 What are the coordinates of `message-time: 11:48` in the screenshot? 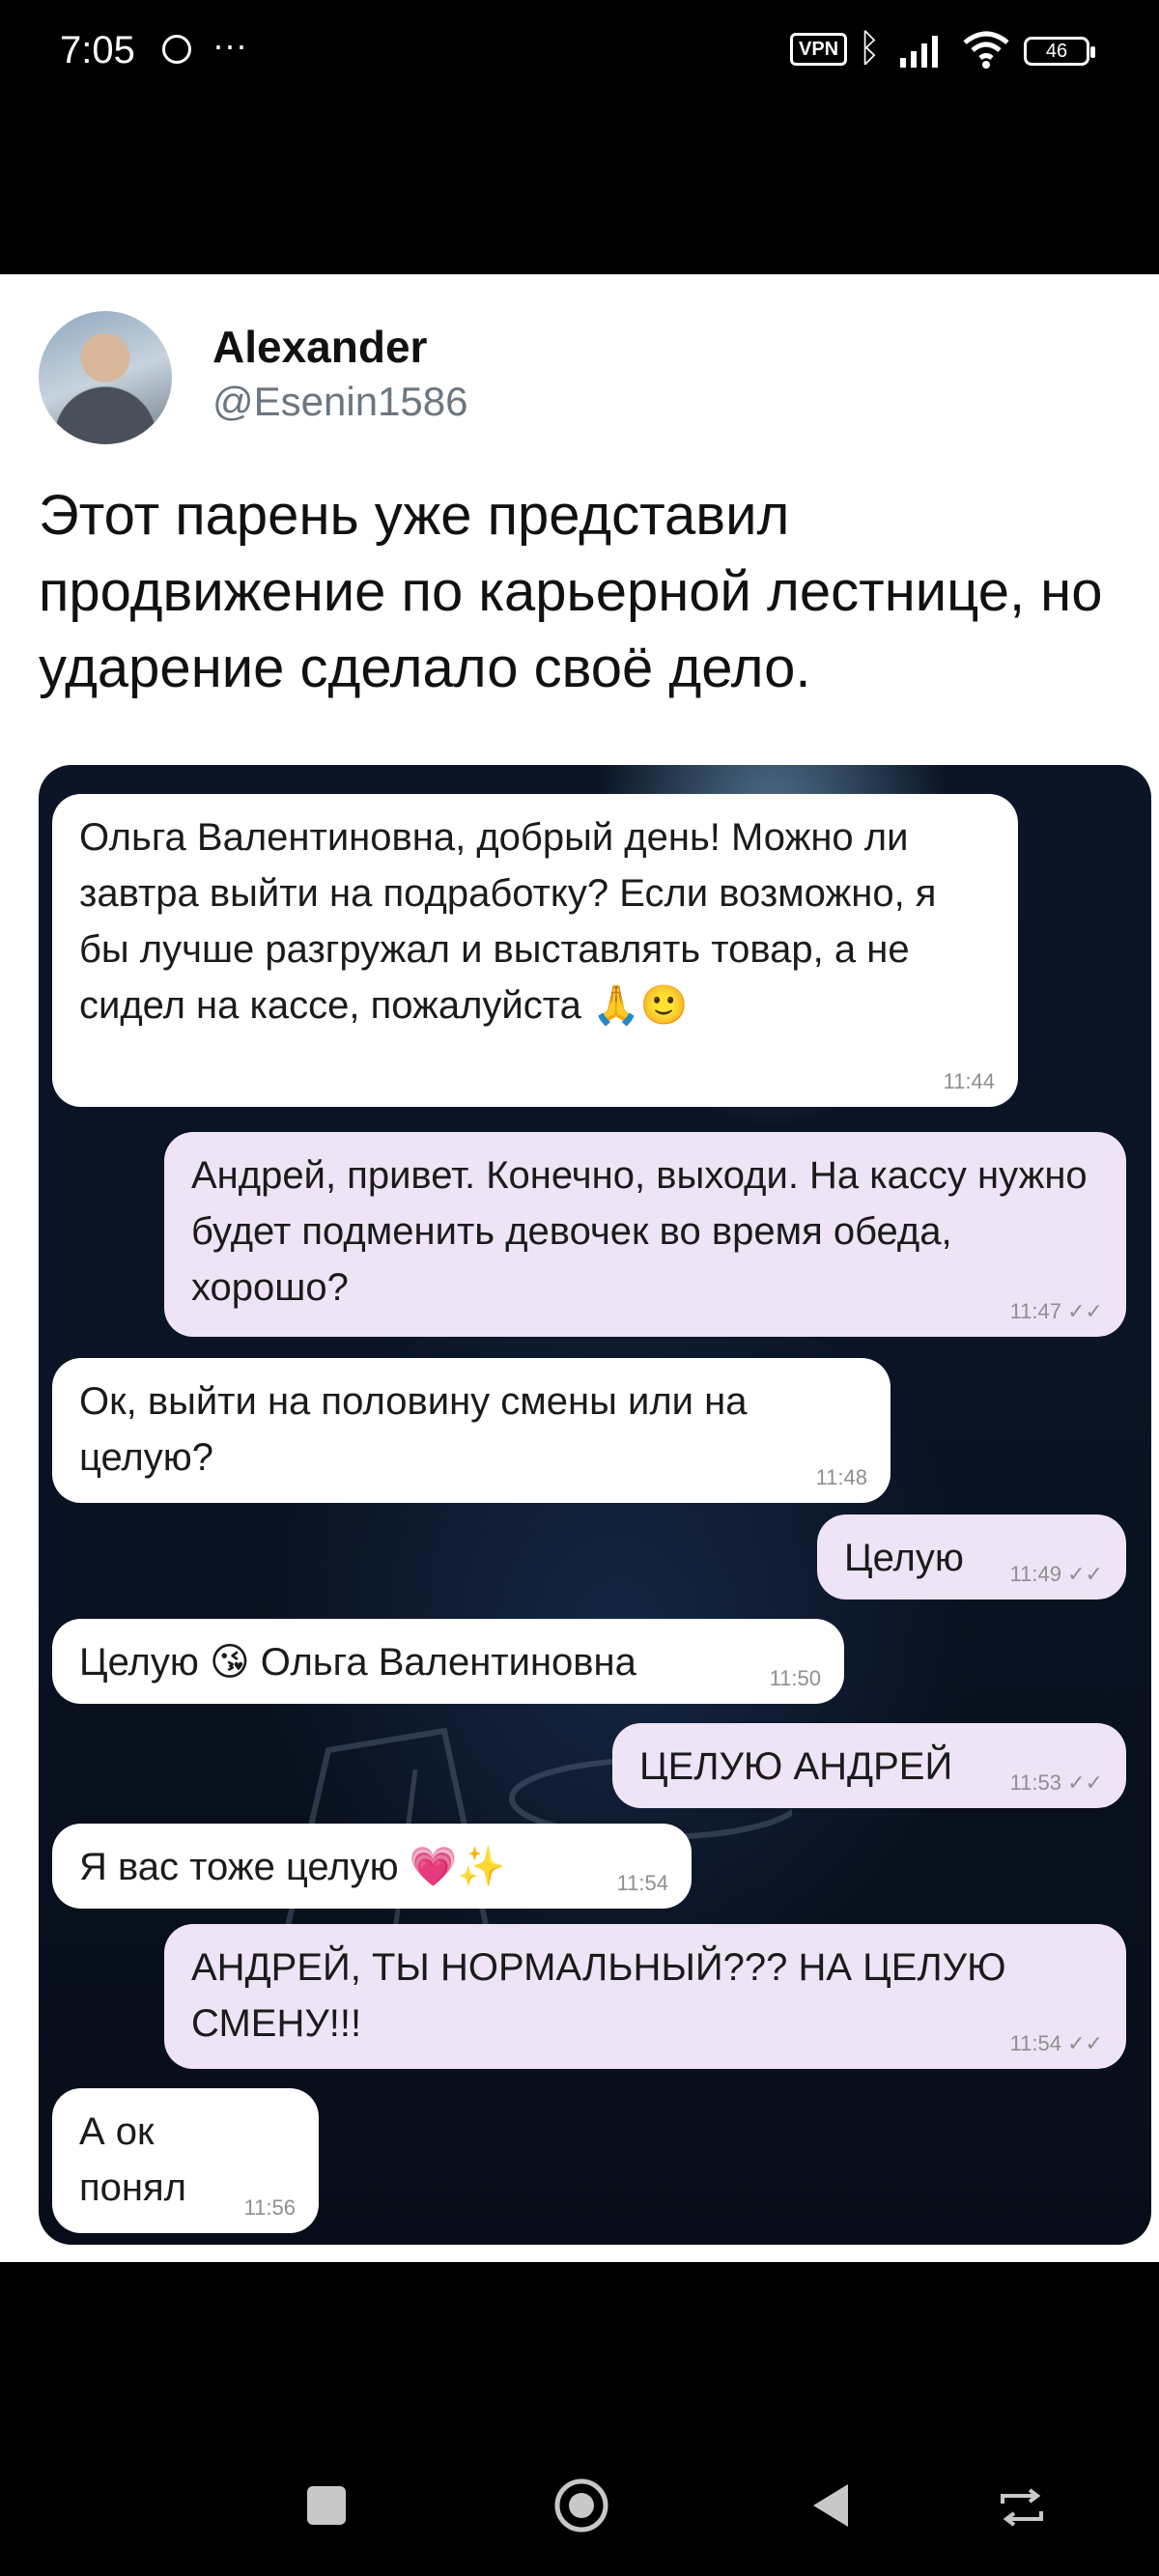 It's located at (841, 1477).